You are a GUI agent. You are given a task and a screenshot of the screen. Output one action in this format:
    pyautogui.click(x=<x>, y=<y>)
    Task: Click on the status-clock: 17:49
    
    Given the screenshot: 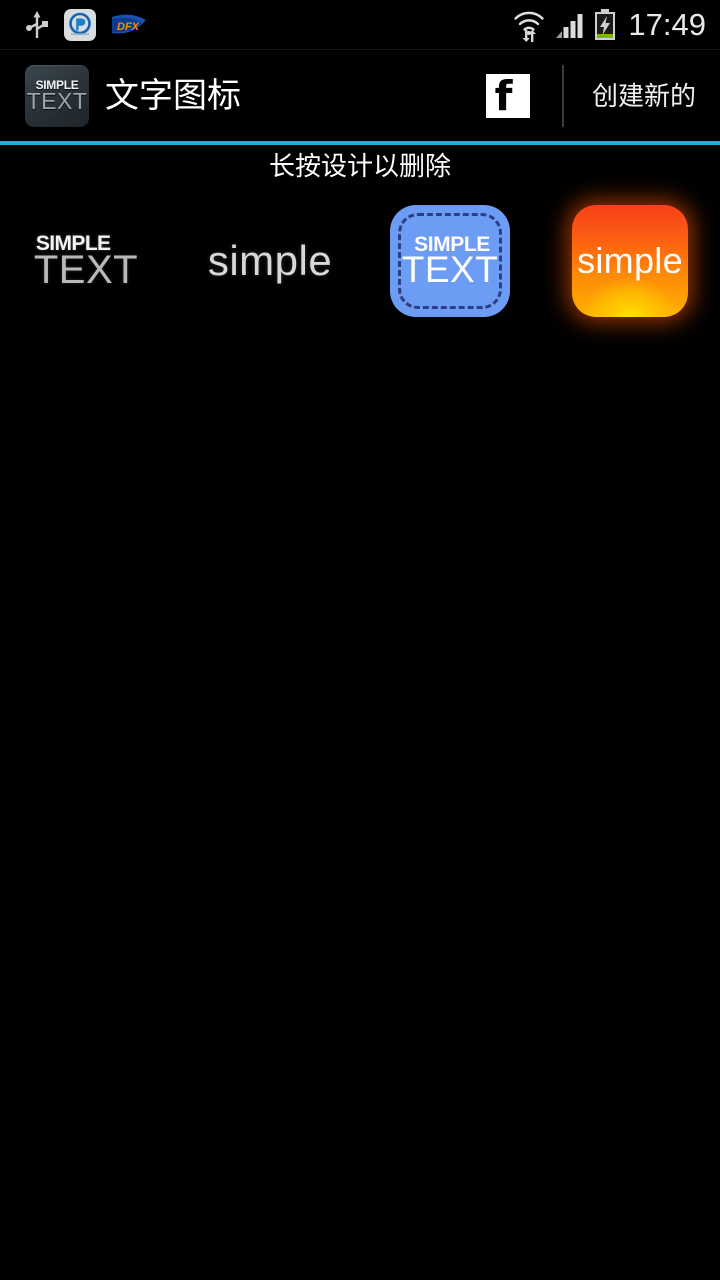 What is the action you would take?
    pyautogui.click(x=667, y=24)
    